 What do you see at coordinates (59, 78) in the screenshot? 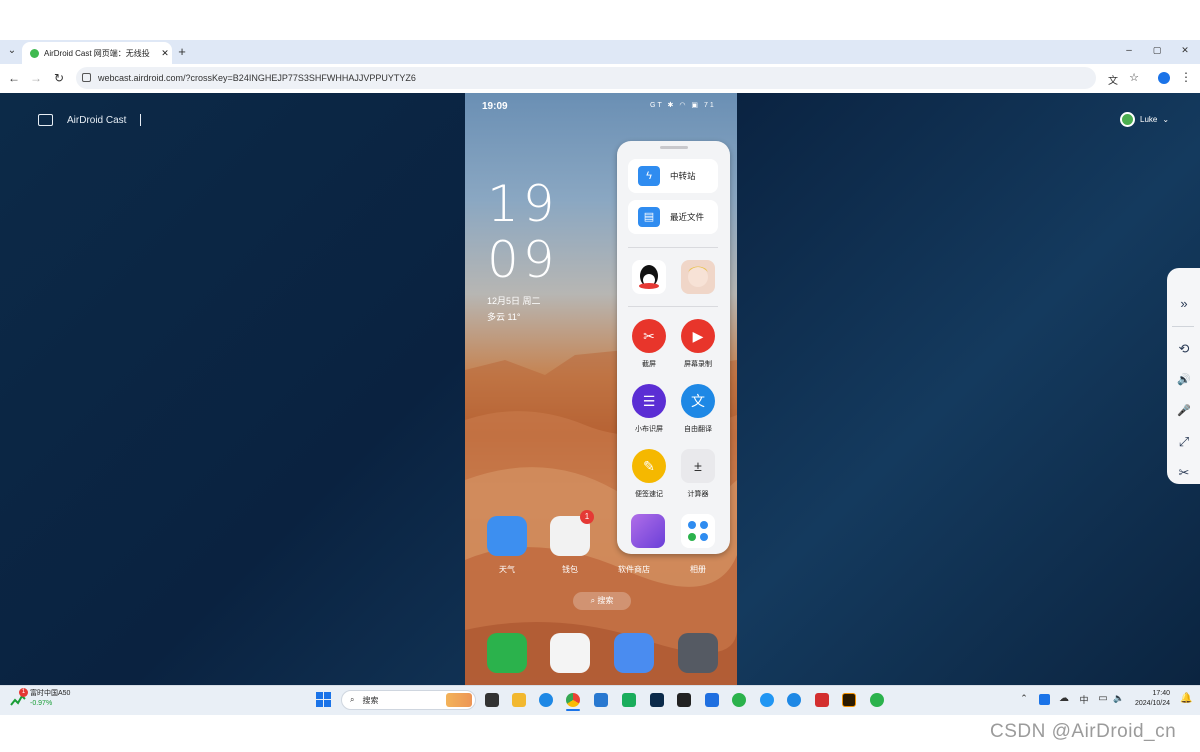
I see `reload-icon: ↻` at bounding box center [59, 78].